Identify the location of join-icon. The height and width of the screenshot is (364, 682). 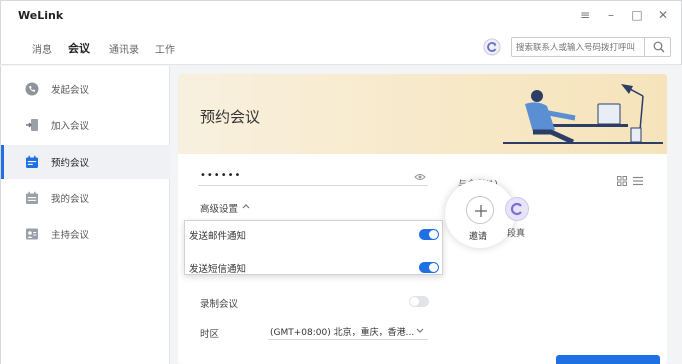
(32, 125).